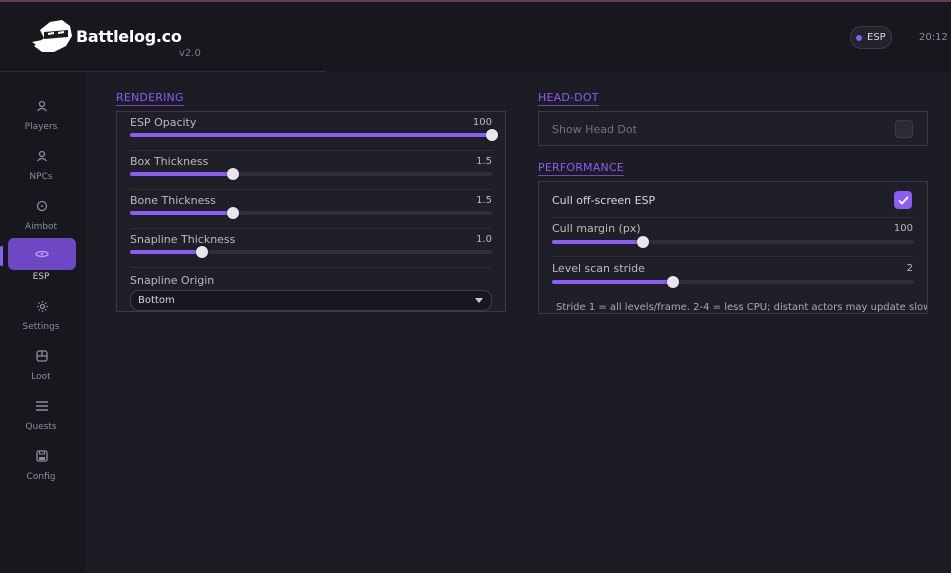 This screenshot has height=573, width=951. I want to click on sidebar-item-loot, so click(42, 356).